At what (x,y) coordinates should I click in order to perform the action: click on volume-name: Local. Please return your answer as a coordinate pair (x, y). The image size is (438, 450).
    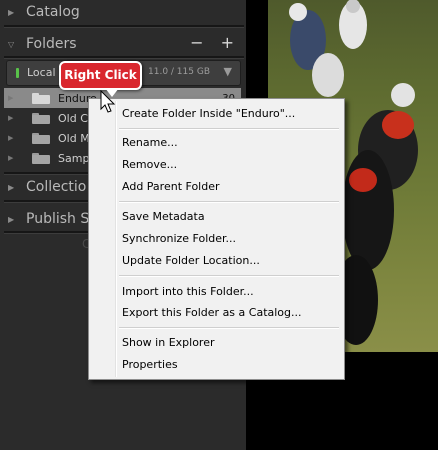
    Looking at the image, I should click on (41, 72).